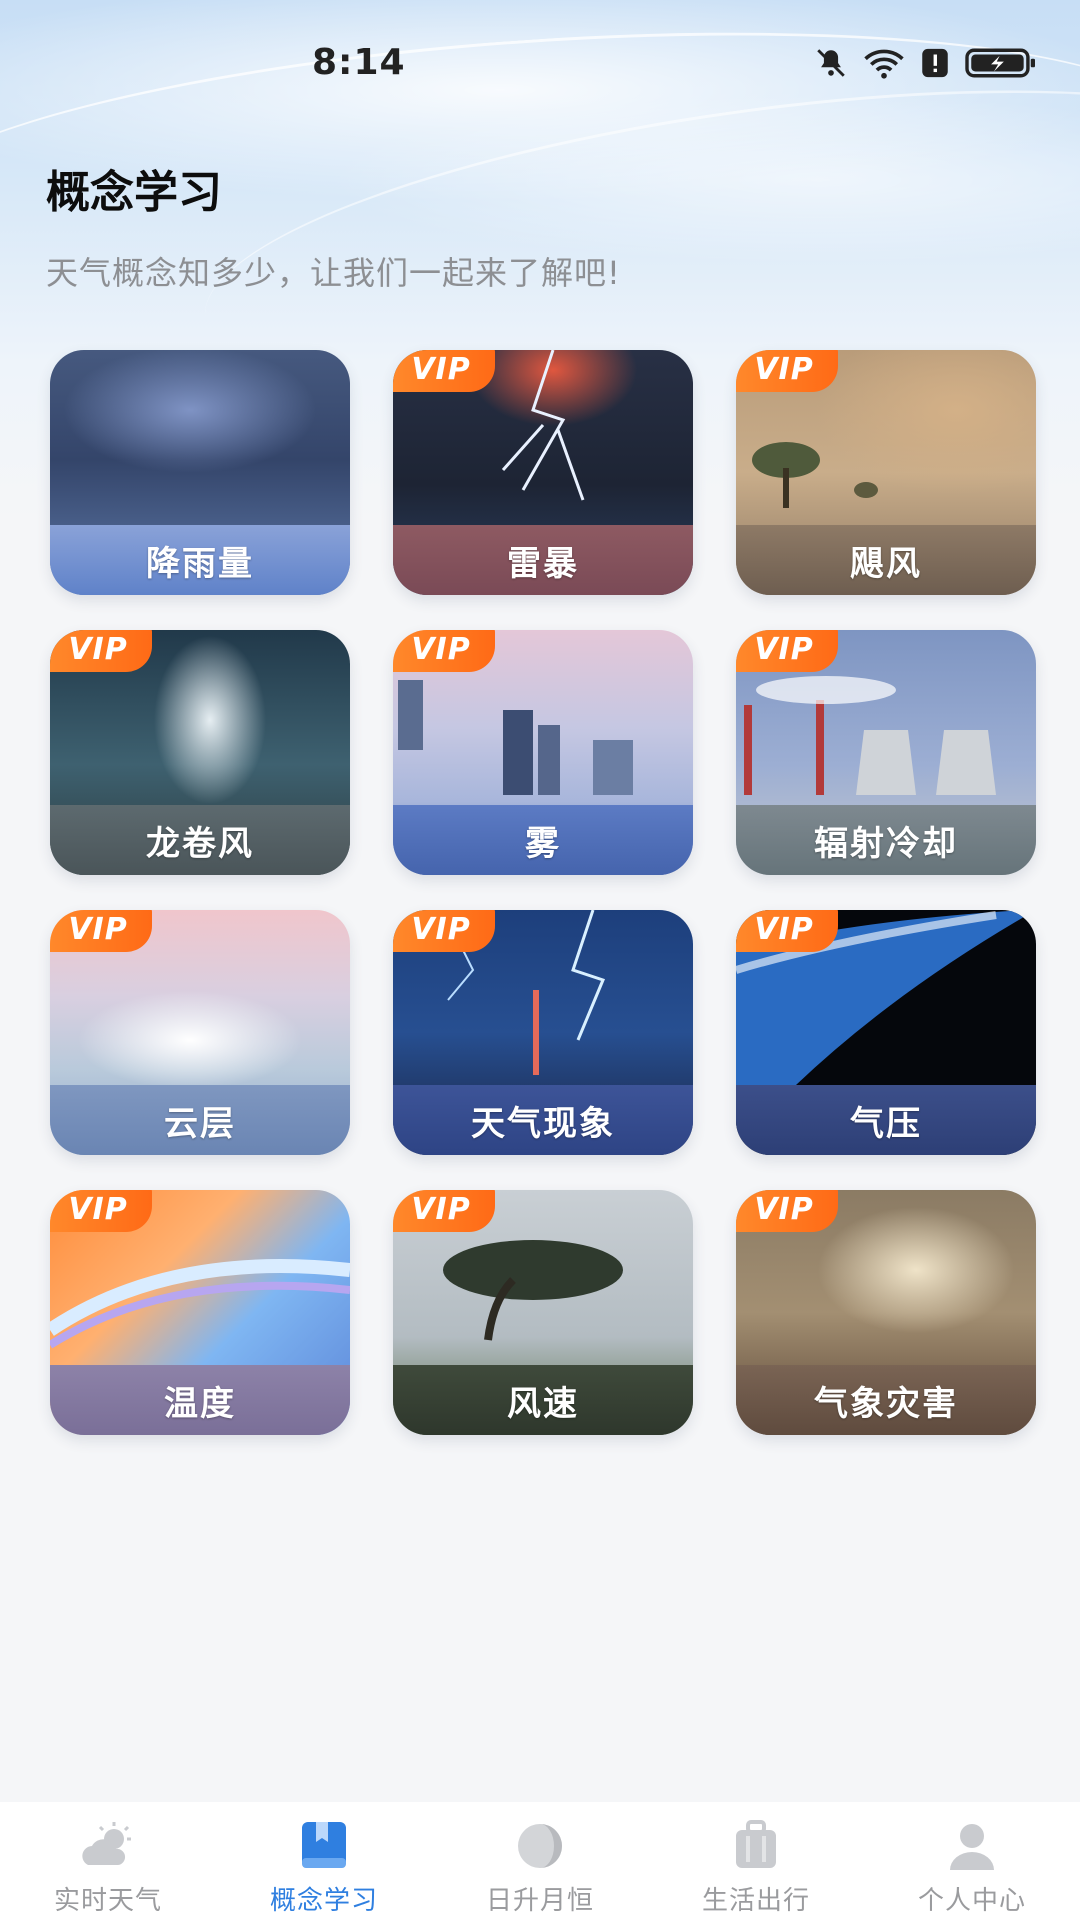  What do you see at coordinates (831, 63) in the screenshot?
I see `bell-muted-icon` at bounding box center [831, 63].